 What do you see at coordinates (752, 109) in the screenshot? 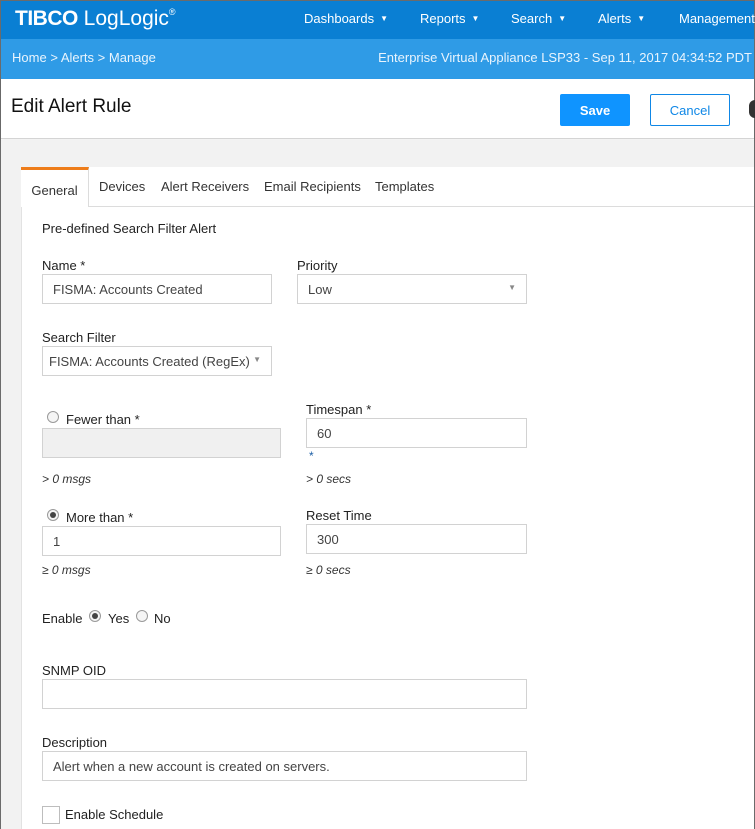
I see `user-menu-icon` at bounding box center [752, 109].